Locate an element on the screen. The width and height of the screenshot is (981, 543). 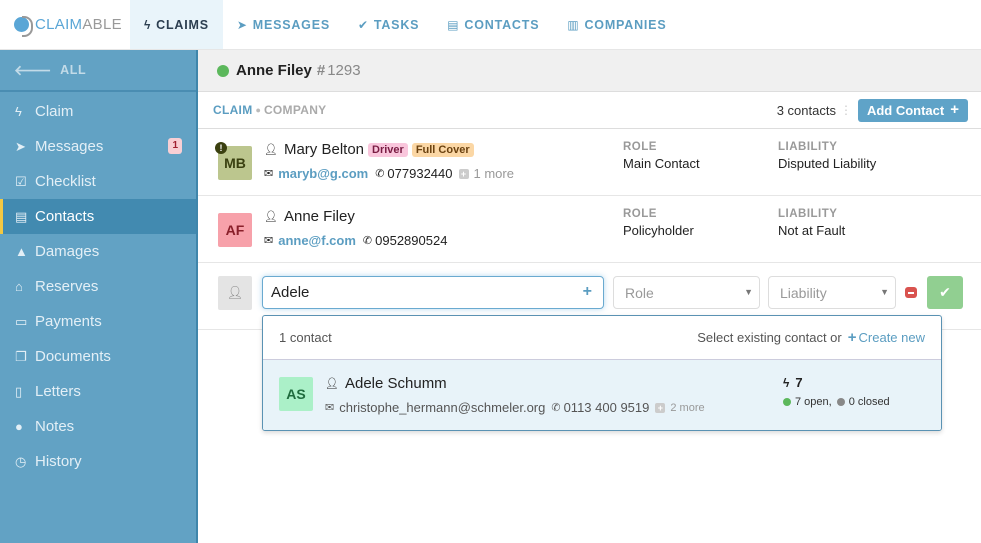
clock-icon: ◷ is located at coordinates (21, 461).